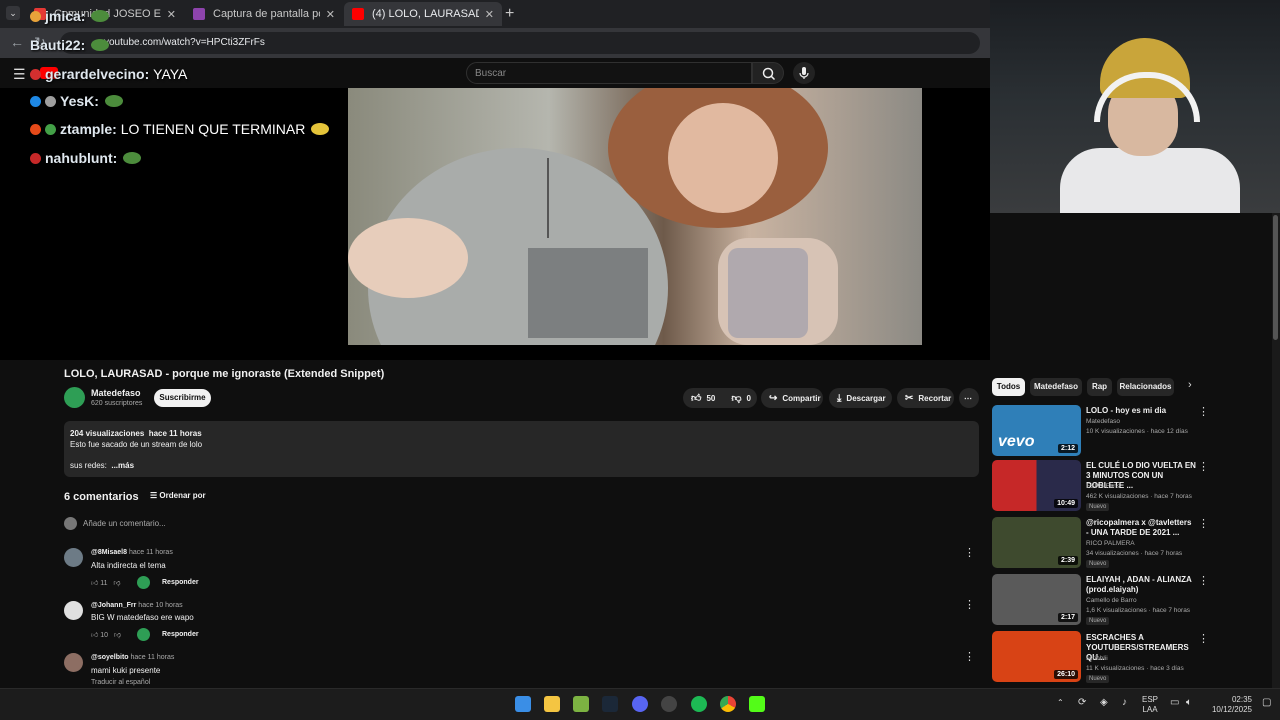  What do you see at coordinates (113, 605) in the screenshot?
I see `comment-author: @Johann_Frr` at bounding box center [113, 605].